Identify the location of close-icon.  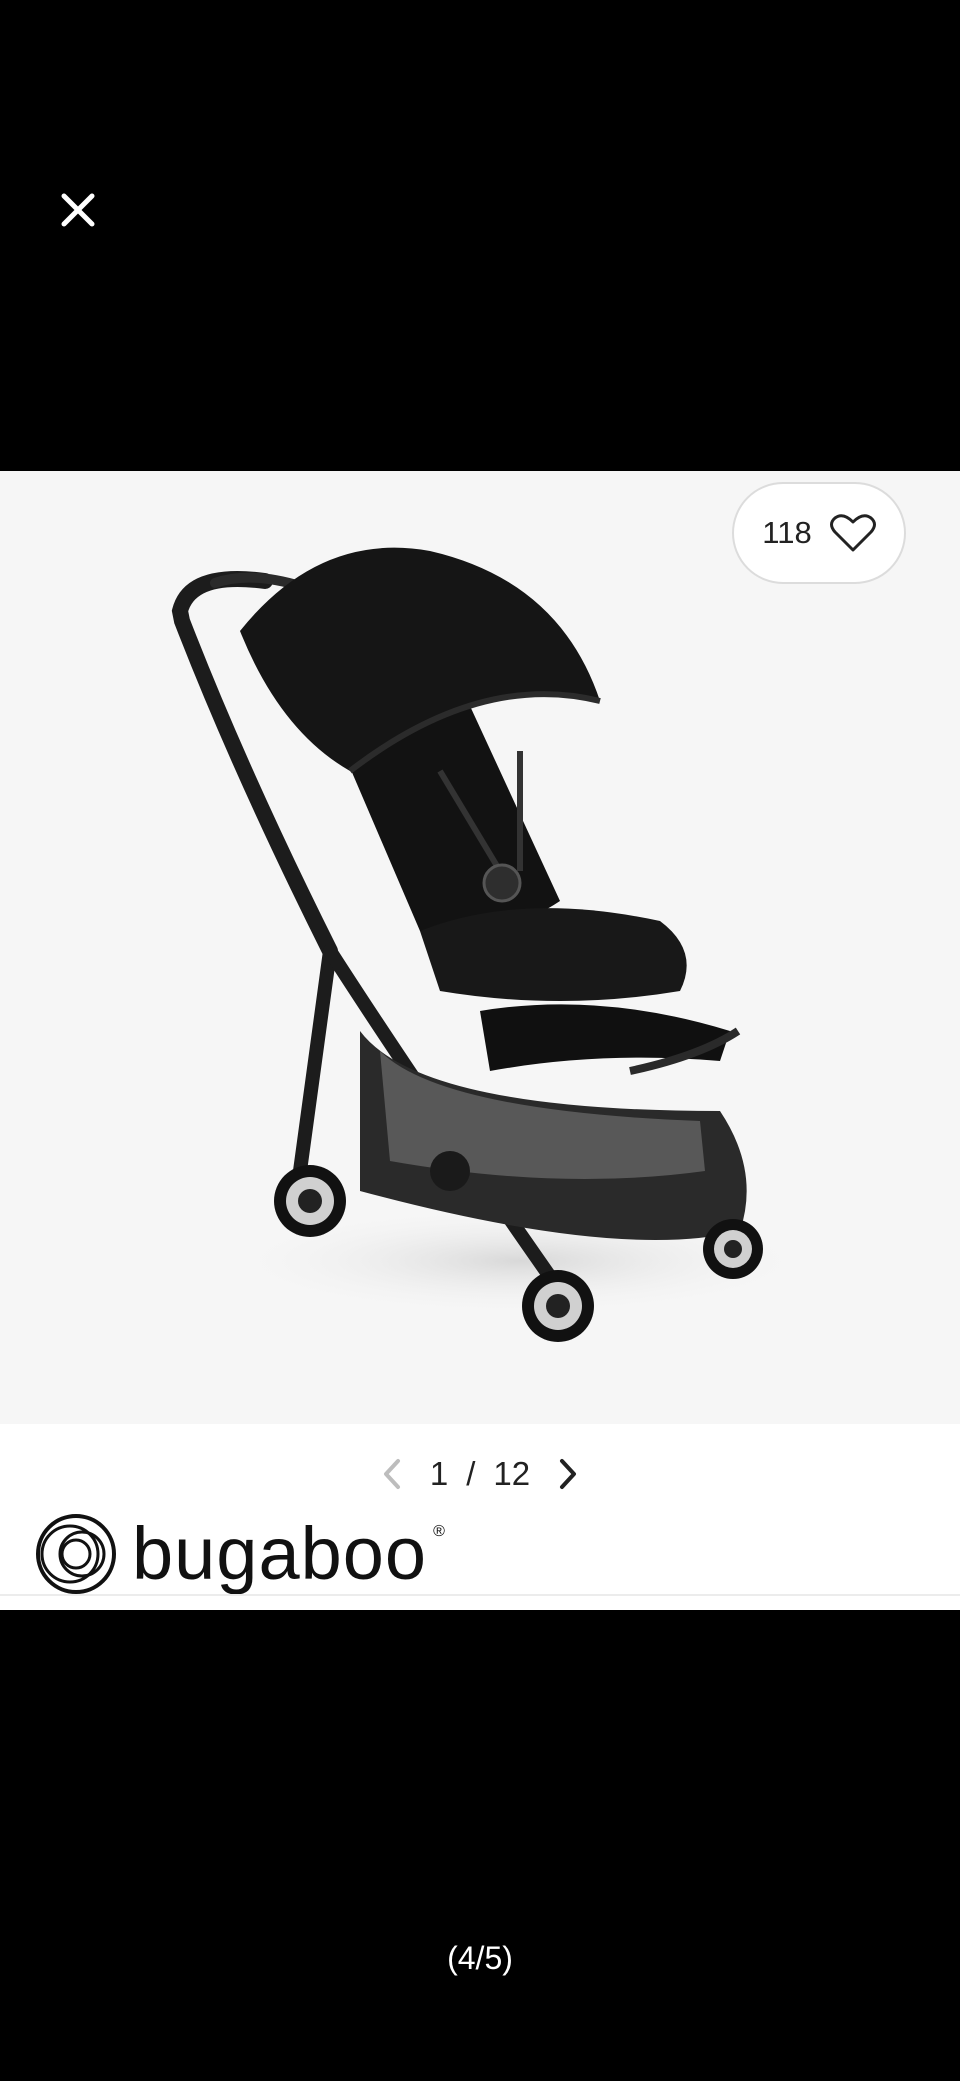
(78, 210).